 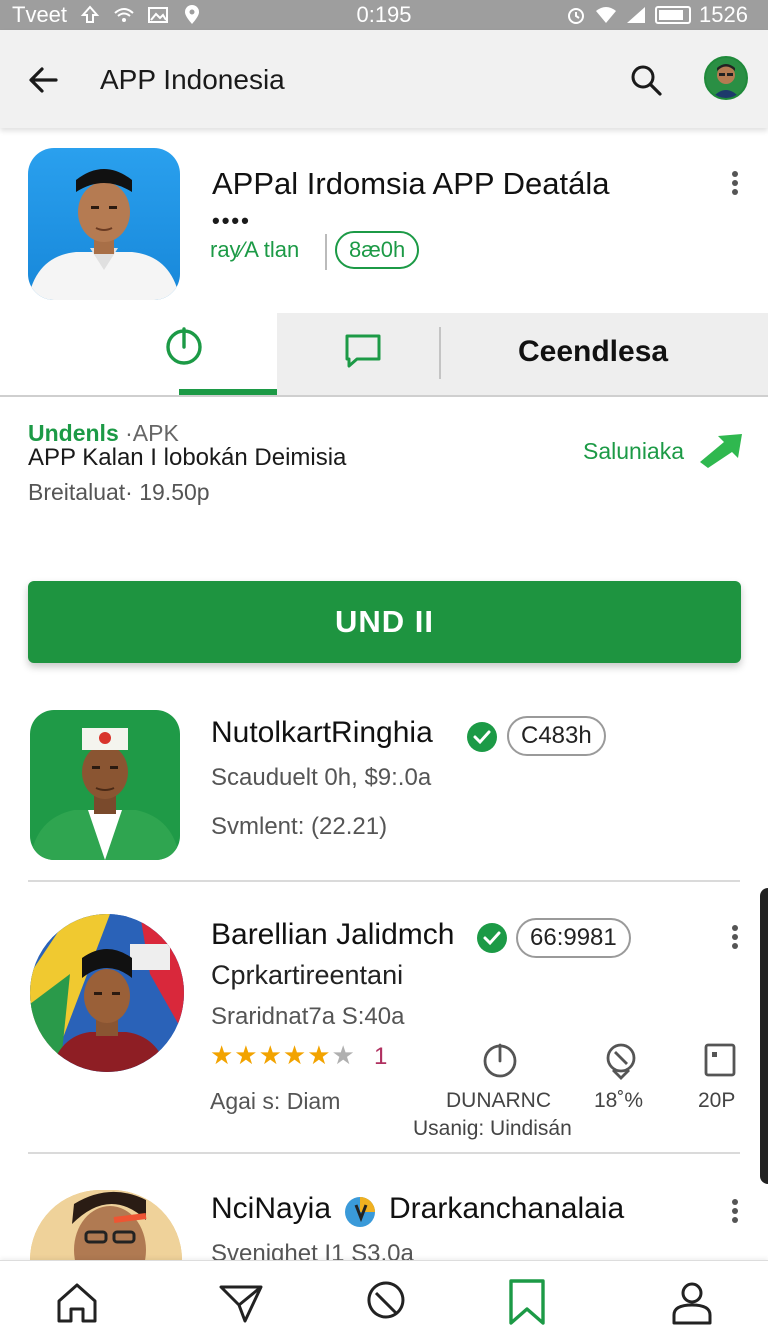 What do you see at coordinates (73, 433) in the screenshot?
I see `info-tag-highlight: Undenls` at bounding box center [73, 433].